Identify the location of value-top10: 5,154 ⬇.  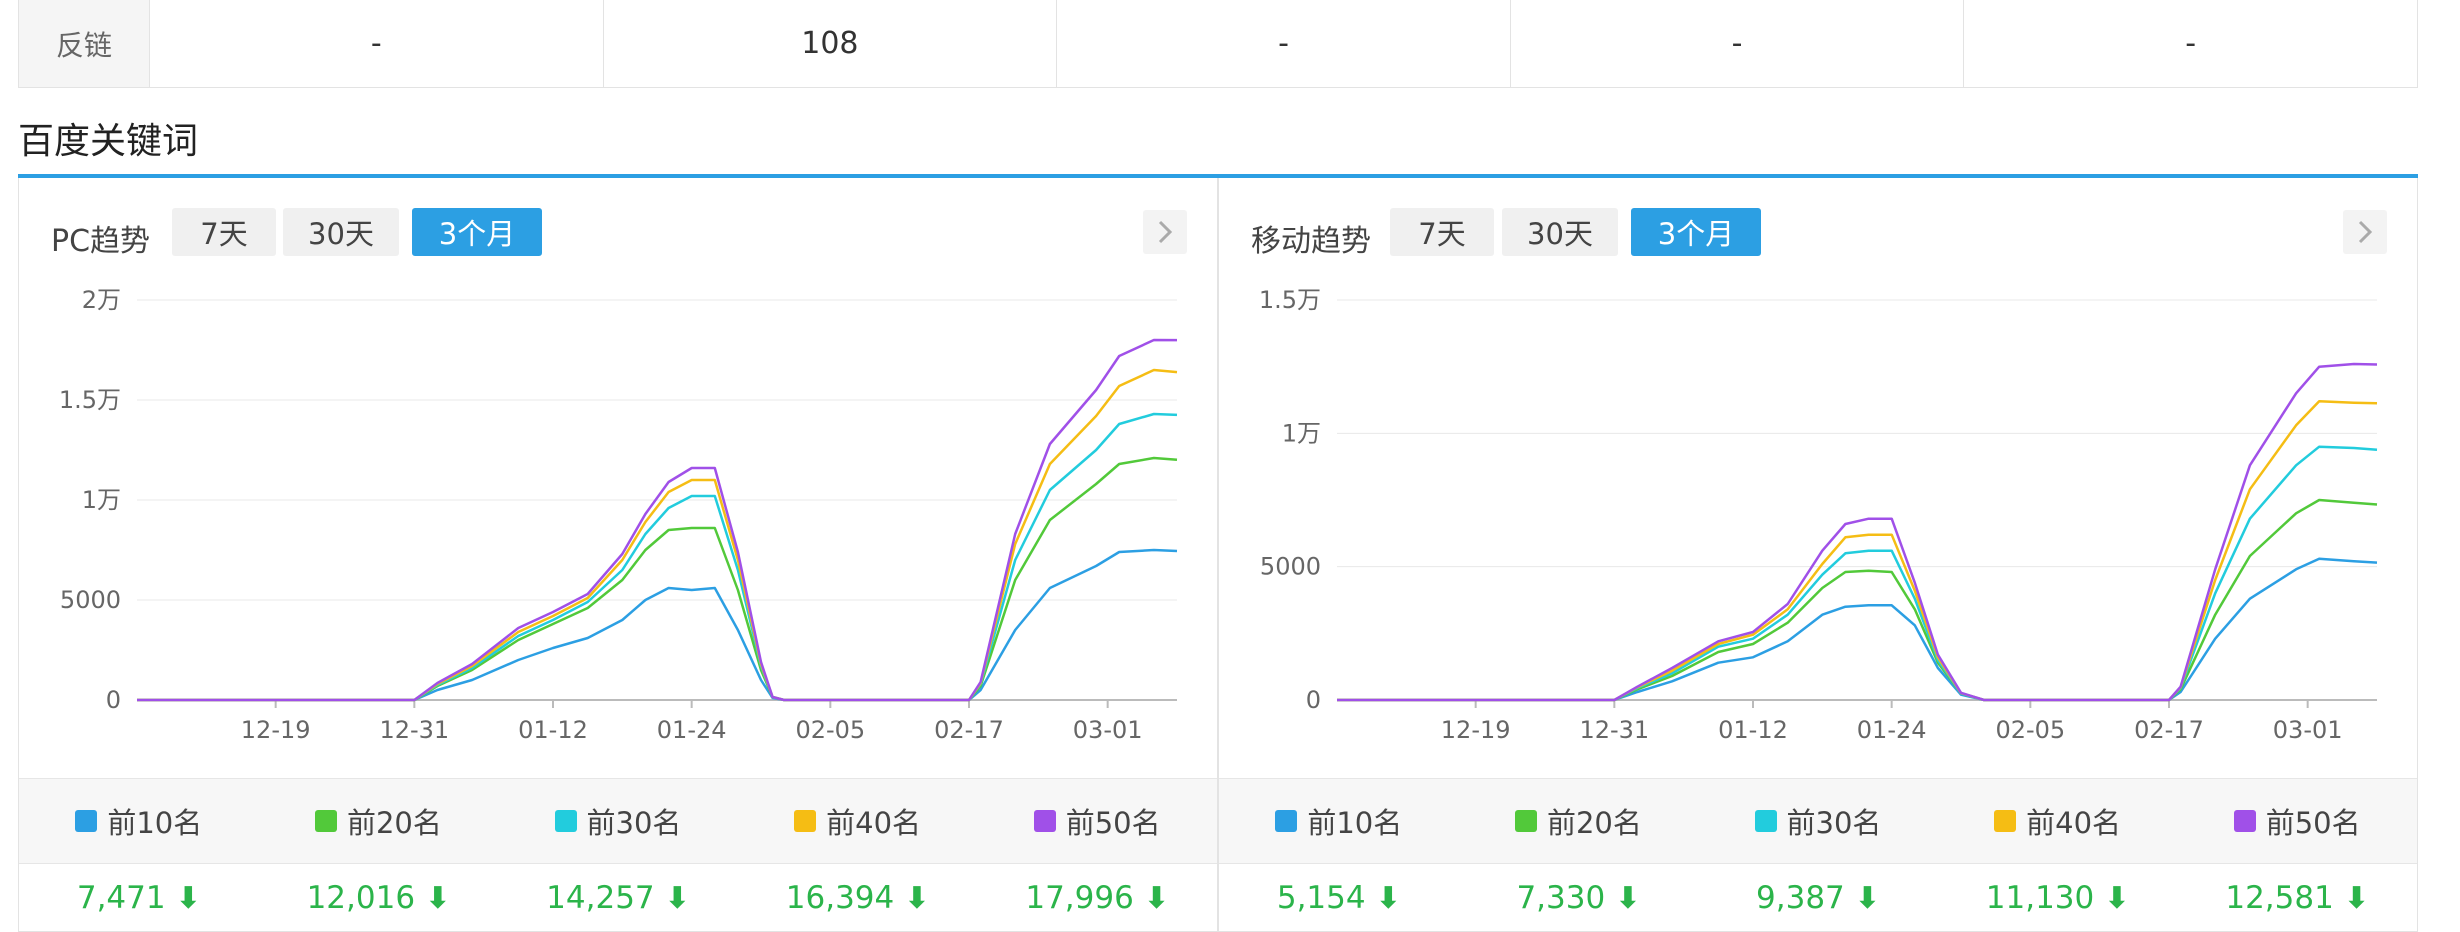
(1339, 898).